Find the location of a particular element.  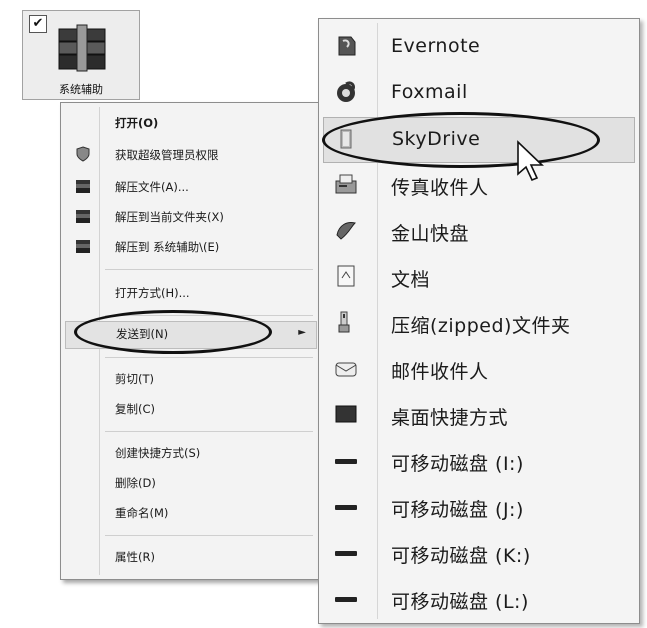

documents-icon is located at coordinates (346, 278).